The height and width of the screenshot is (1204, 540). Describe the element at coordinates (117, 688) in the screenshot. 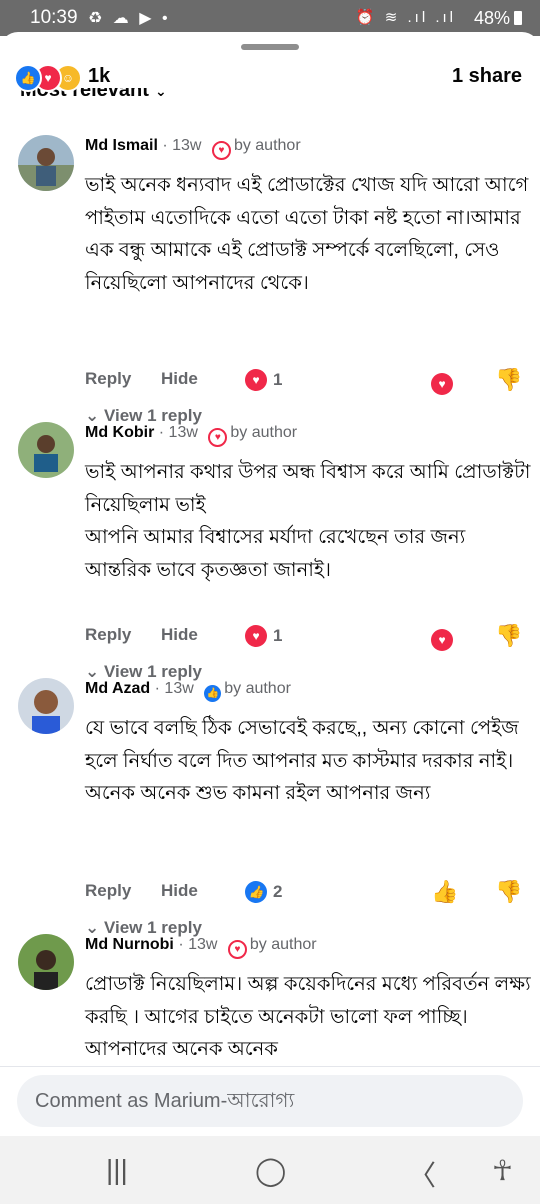

I see `commenter-name: Md Azad` at that location.